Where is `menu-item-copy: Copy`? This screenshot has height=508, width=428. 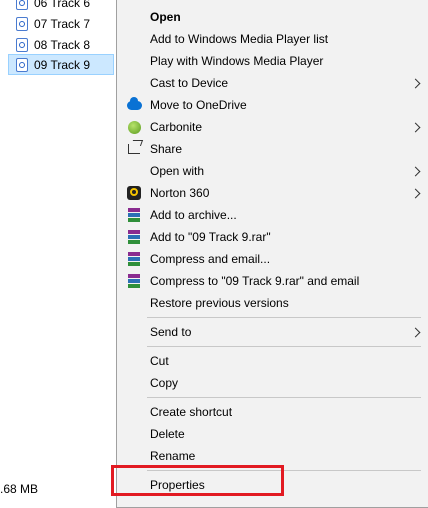
menu-item-copy: Copy is located at coordinates (272, 383).